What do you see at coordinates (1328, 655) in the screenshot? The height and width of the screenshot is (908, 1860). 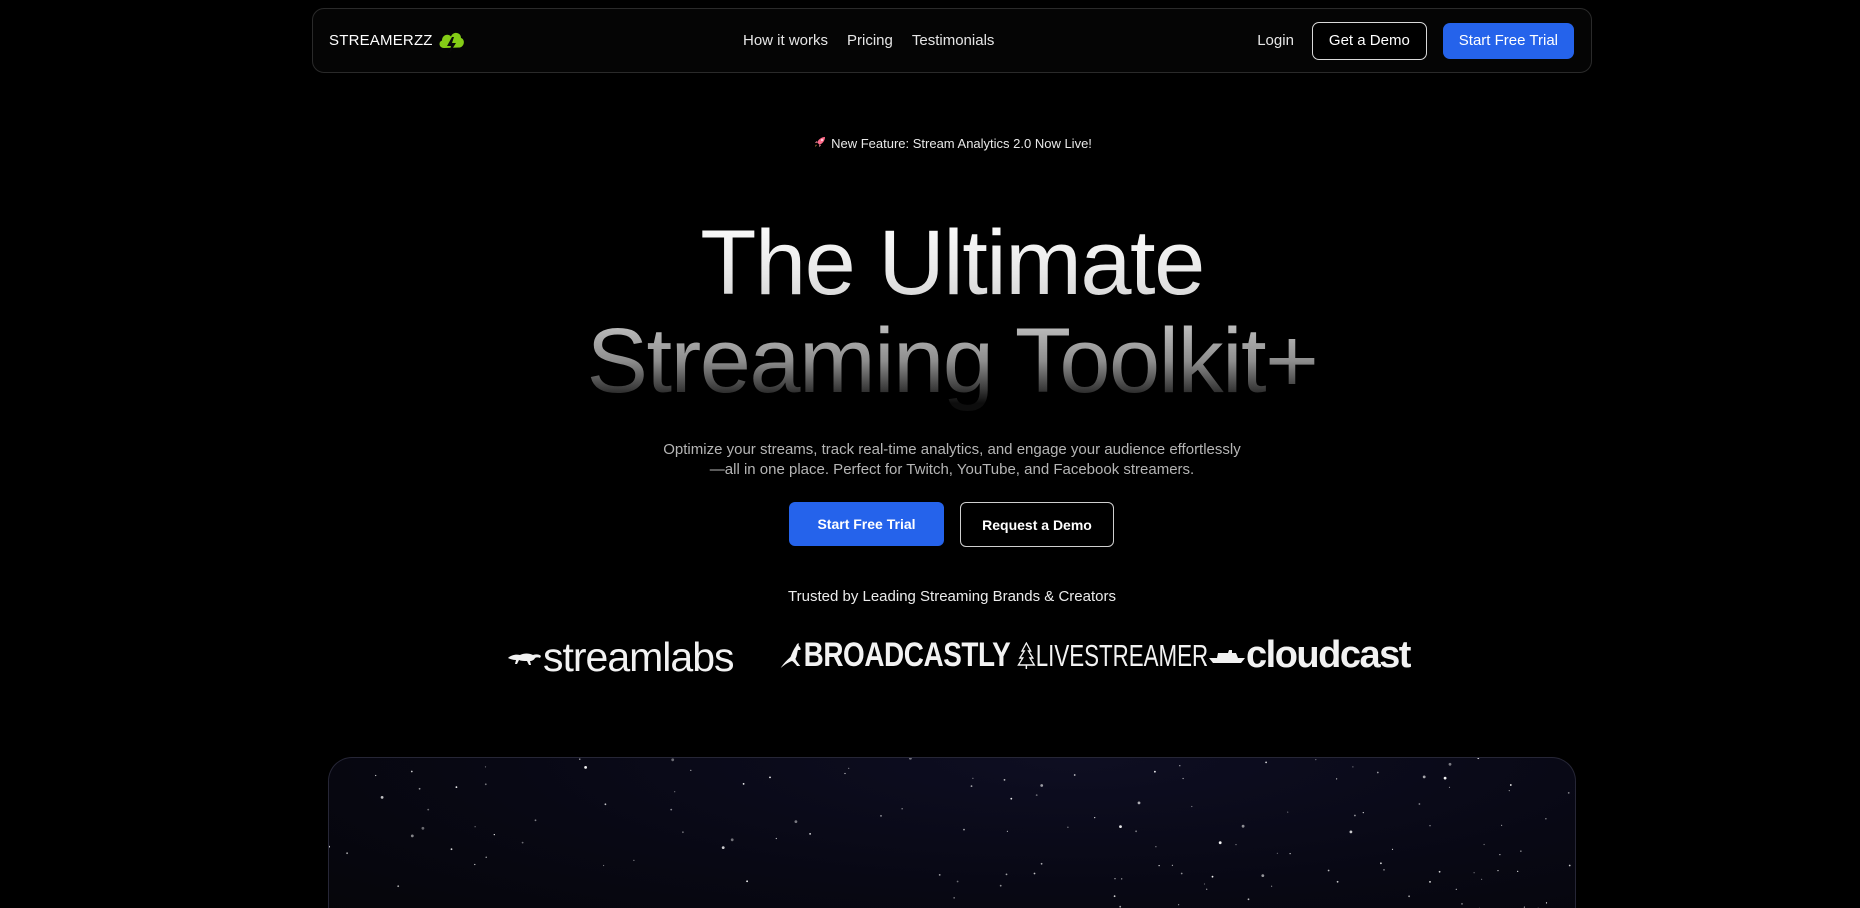 I see `logo-cloudcast-text: cloudcast` at bounding box center [1328, 655].